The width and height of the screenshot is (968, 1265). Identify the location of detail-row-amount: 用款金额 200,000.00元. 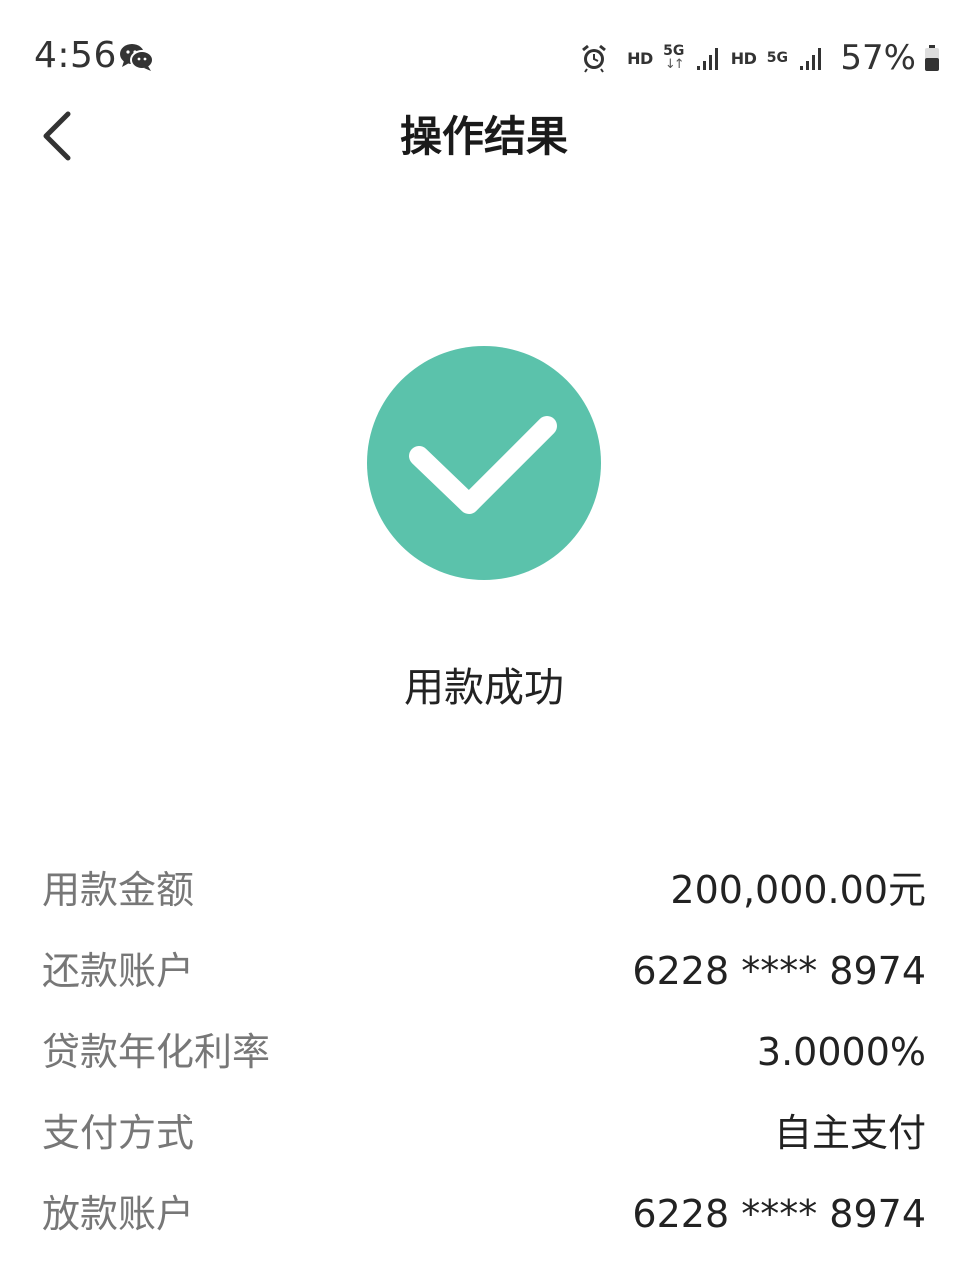
(484, 900).